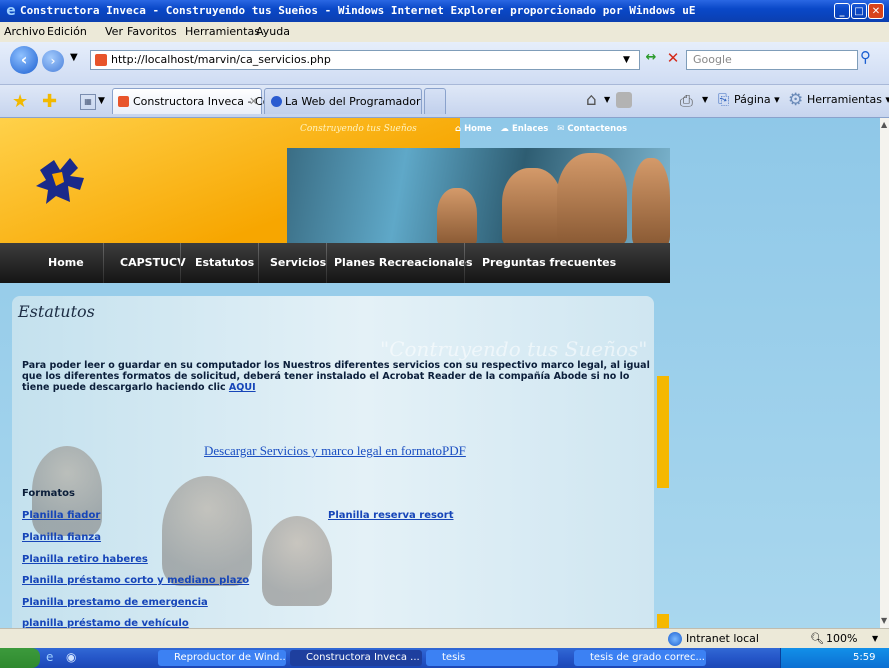 The width and height of the screenshot is (889, 668). Describe the element at coordinates (114, 32) in the screenshot. I see `menu-ver: Ver` at that location.